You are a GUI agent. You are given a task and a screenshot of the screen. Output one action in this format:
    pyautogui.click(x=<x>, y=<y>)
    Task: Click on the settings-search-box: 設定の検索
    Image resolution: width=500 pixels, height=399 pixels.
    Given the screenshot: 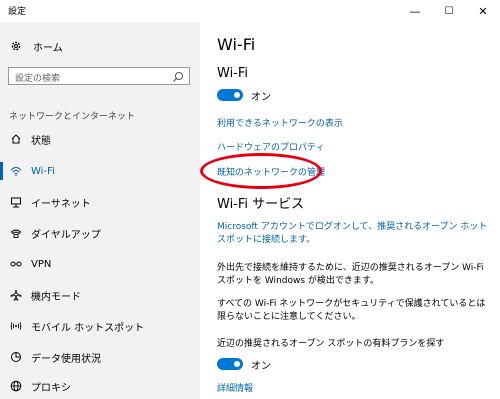 What is the action you would take?
    pyautogui.click(x=99, y=76)
    